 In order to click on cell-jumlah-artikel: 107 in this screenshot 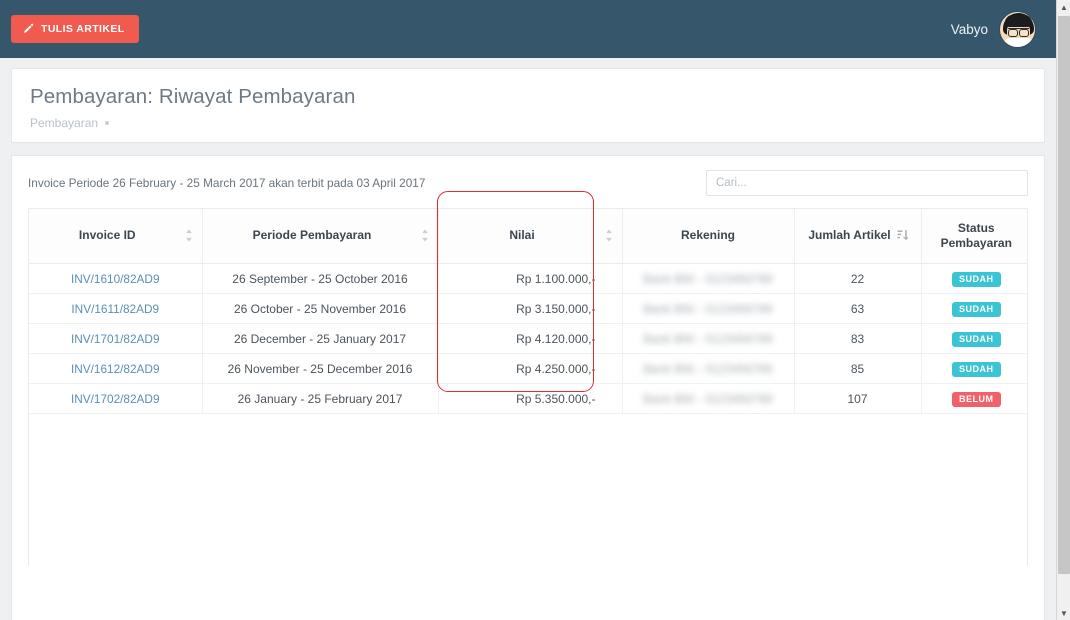, I will do `click(858, 399)`.